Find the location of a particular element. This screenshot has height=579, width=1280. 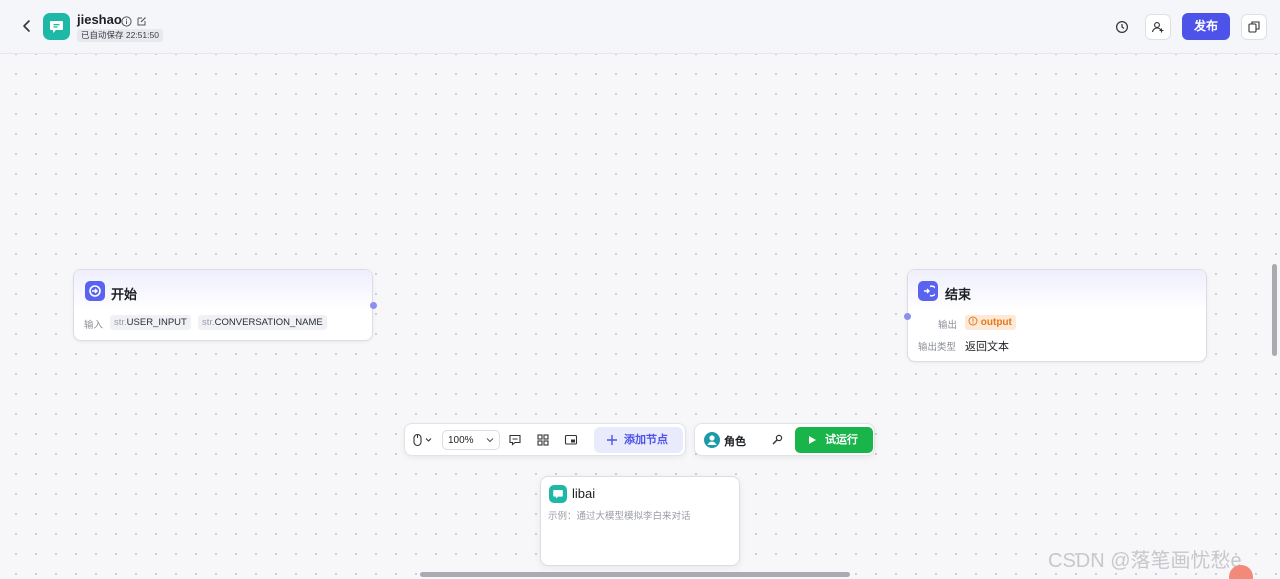

back-arrow-icon is located at coordinates (27, 26).